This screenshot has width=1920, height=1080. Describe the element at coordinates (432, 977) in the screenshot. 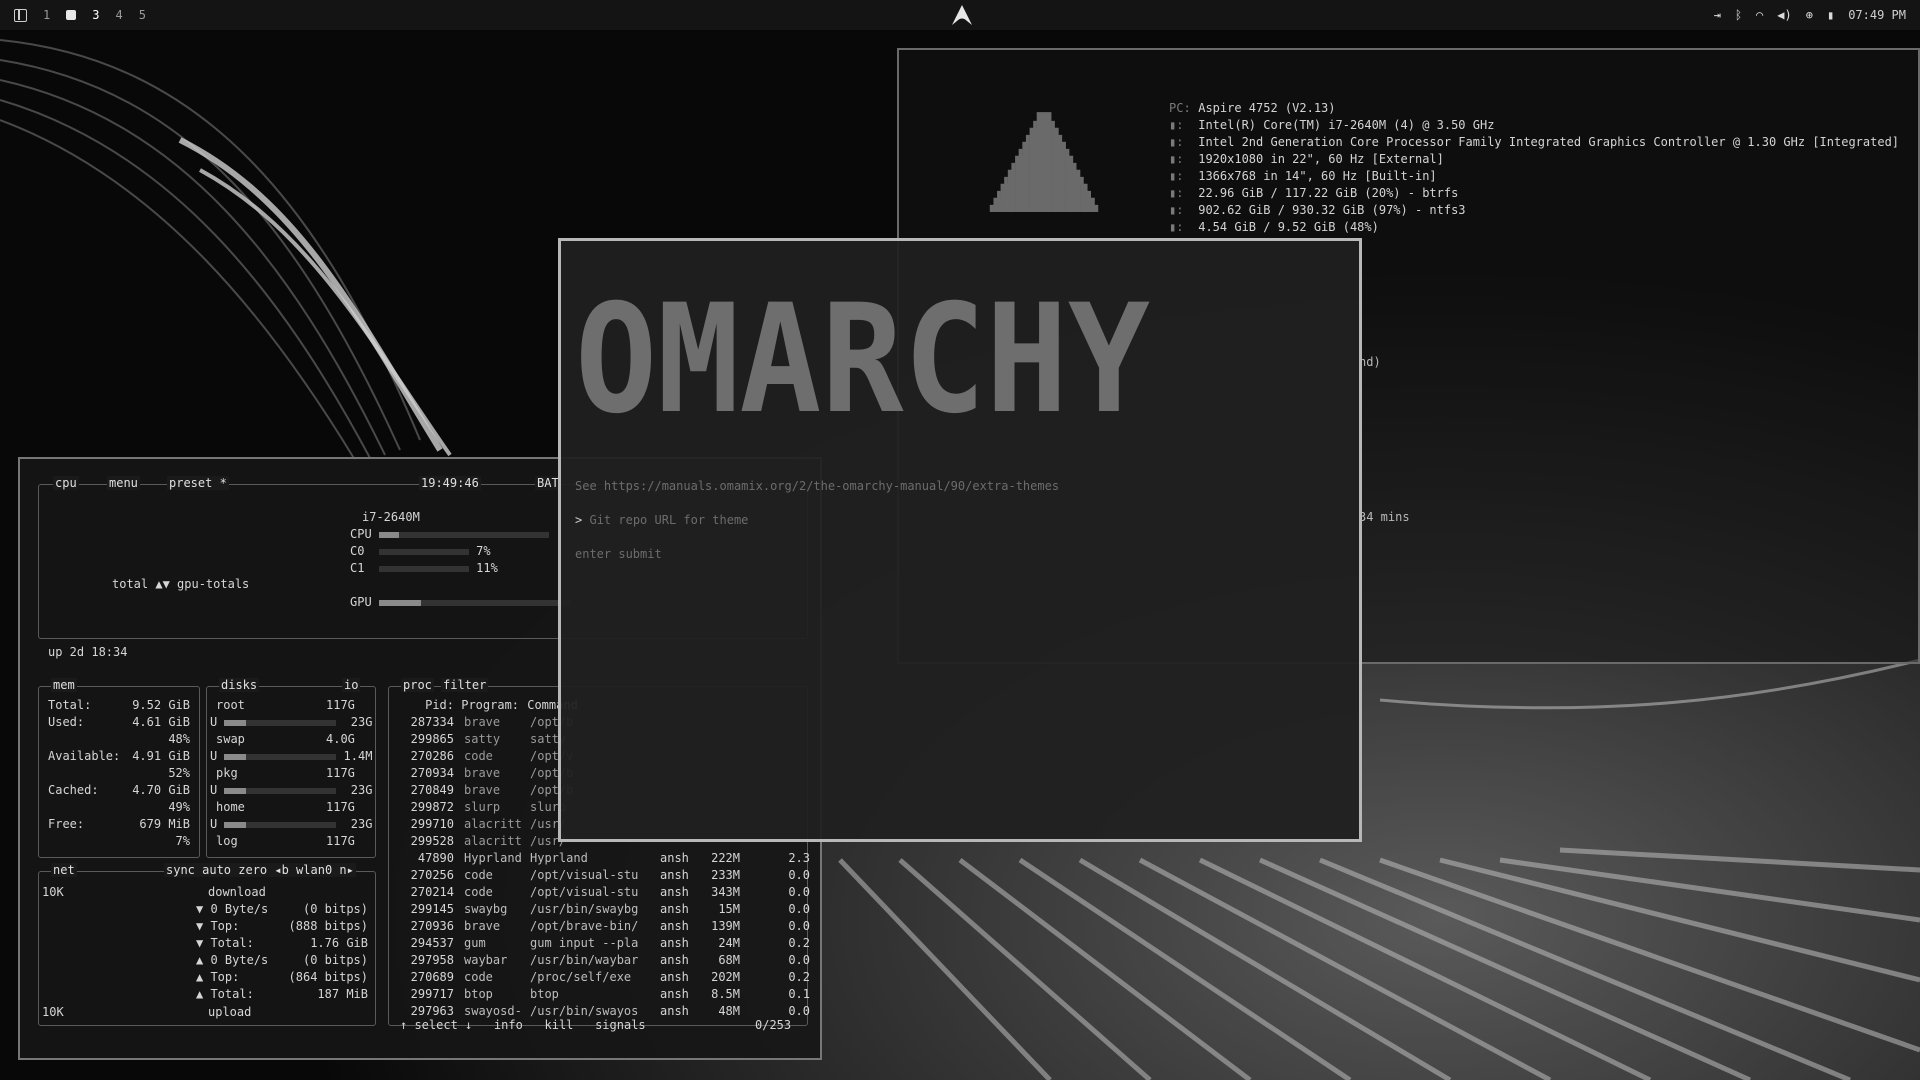

I see `proc-pid: 270689` at that location.